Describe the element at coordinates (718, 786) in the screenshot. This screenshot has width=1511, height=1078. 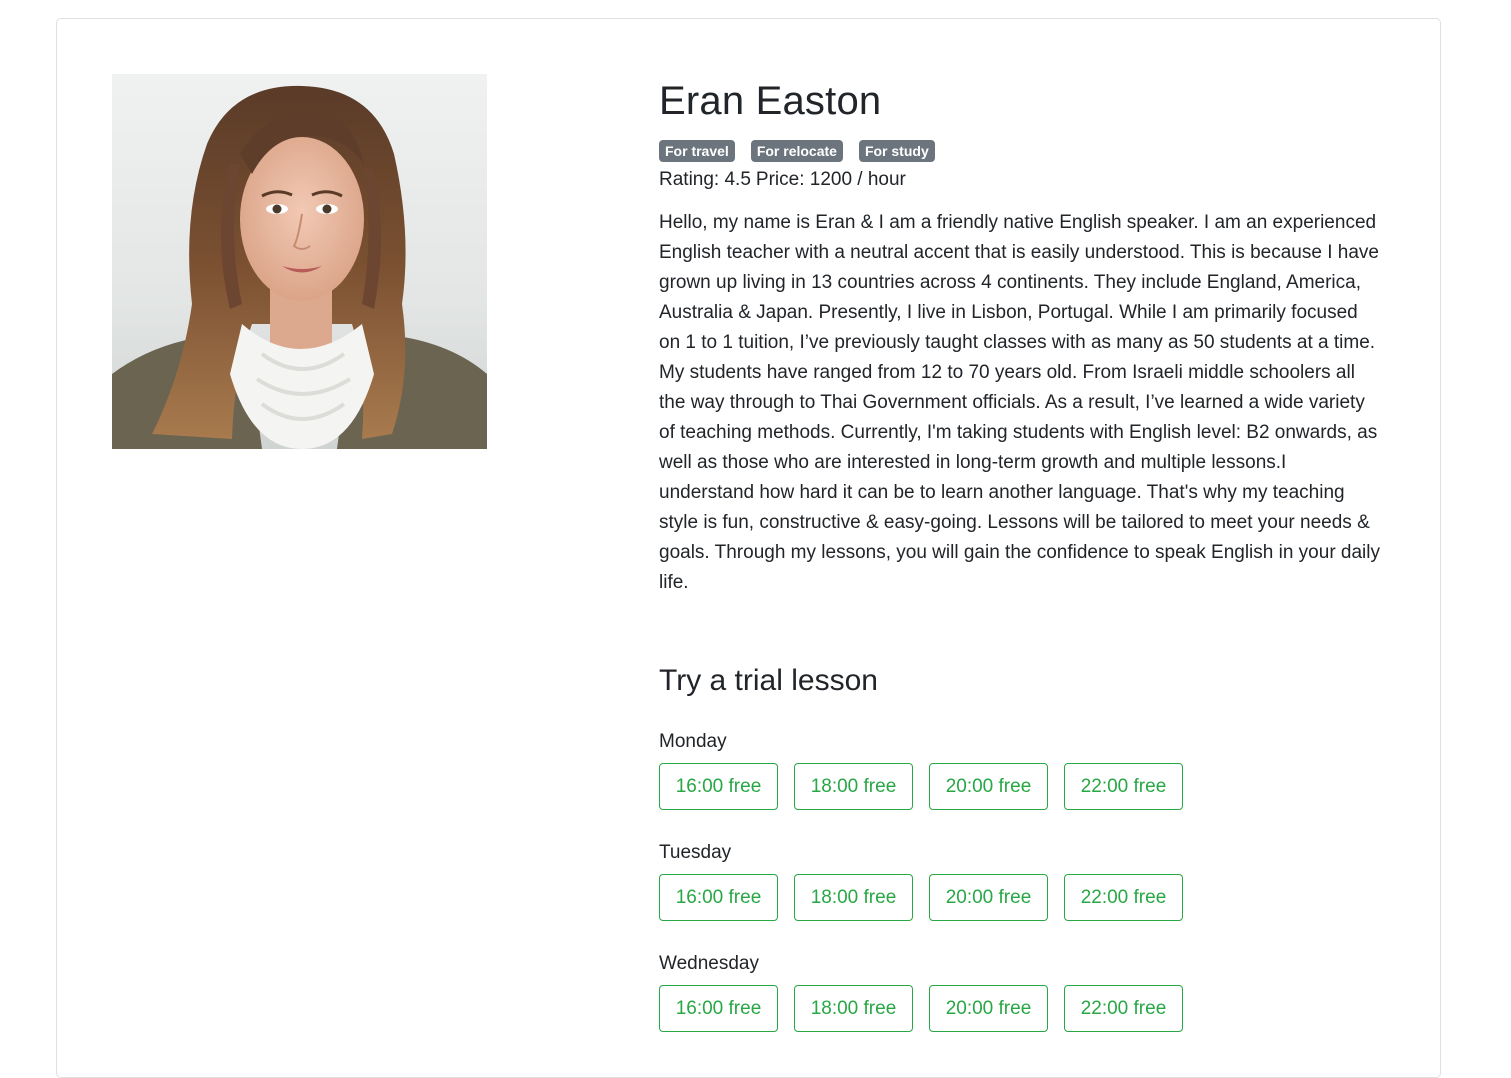
I see `slot-monday-1600-button: 16:00 free` at that location.